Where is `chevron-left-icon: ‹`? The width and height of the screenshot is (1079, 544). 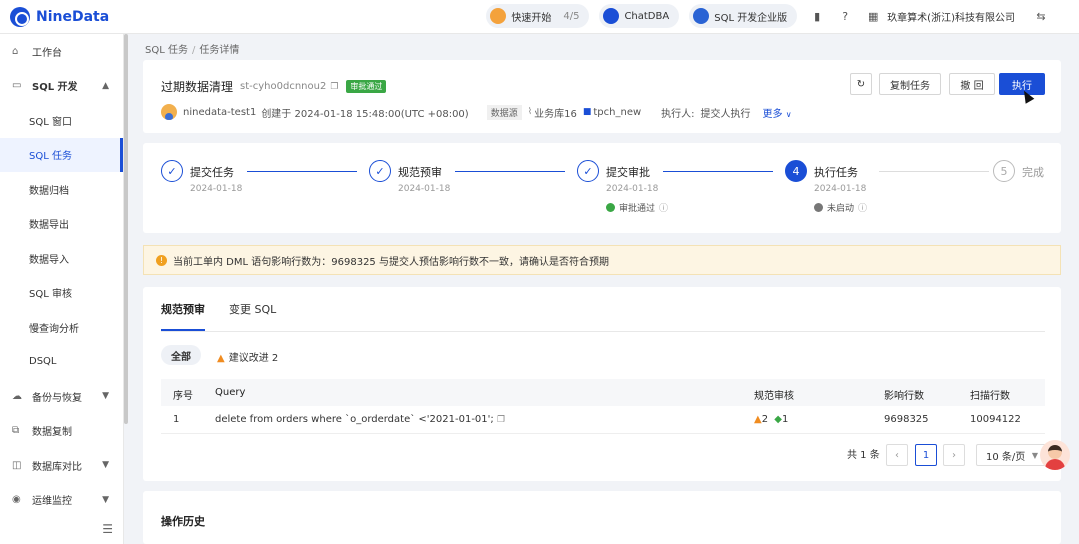
chevron-left-icon: ‹ is located at coordinates (897, 455).